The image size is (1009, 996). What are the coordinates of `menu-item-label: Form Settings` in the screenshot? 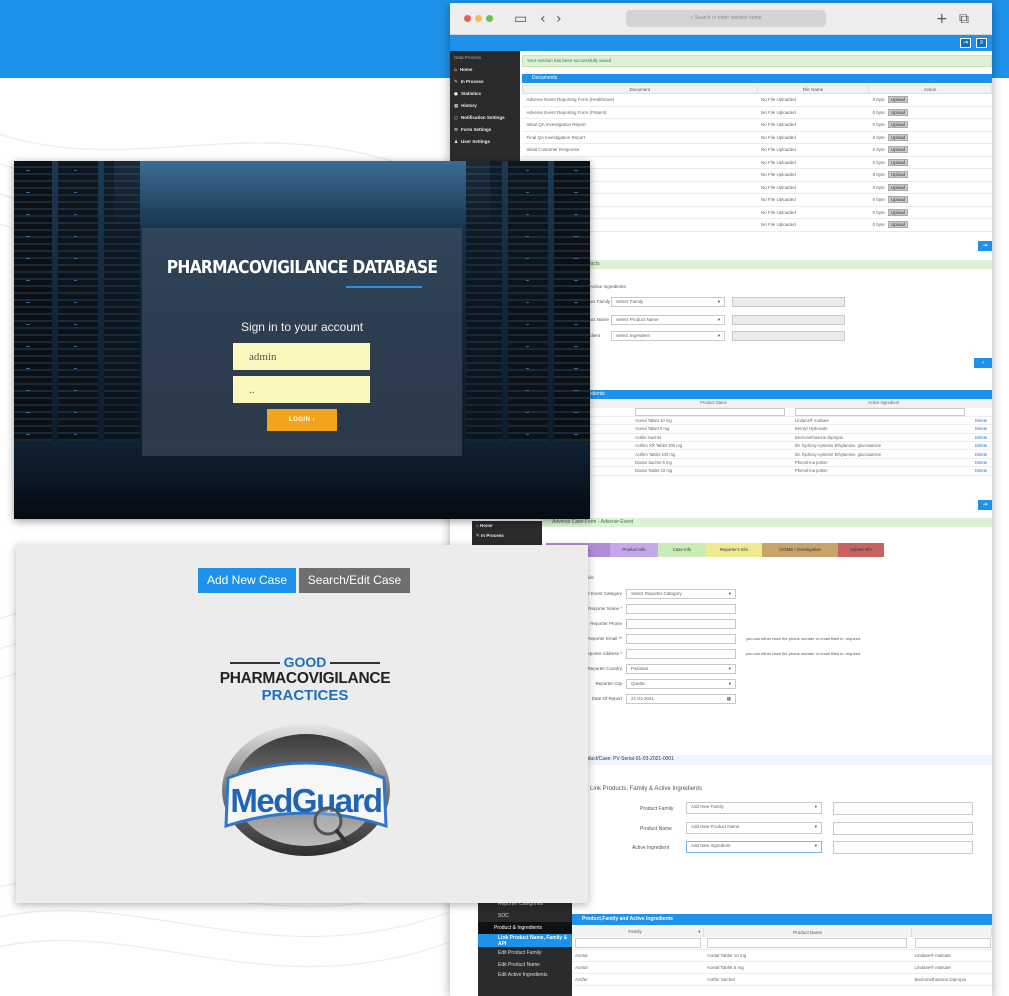 It's located at (476, 129).